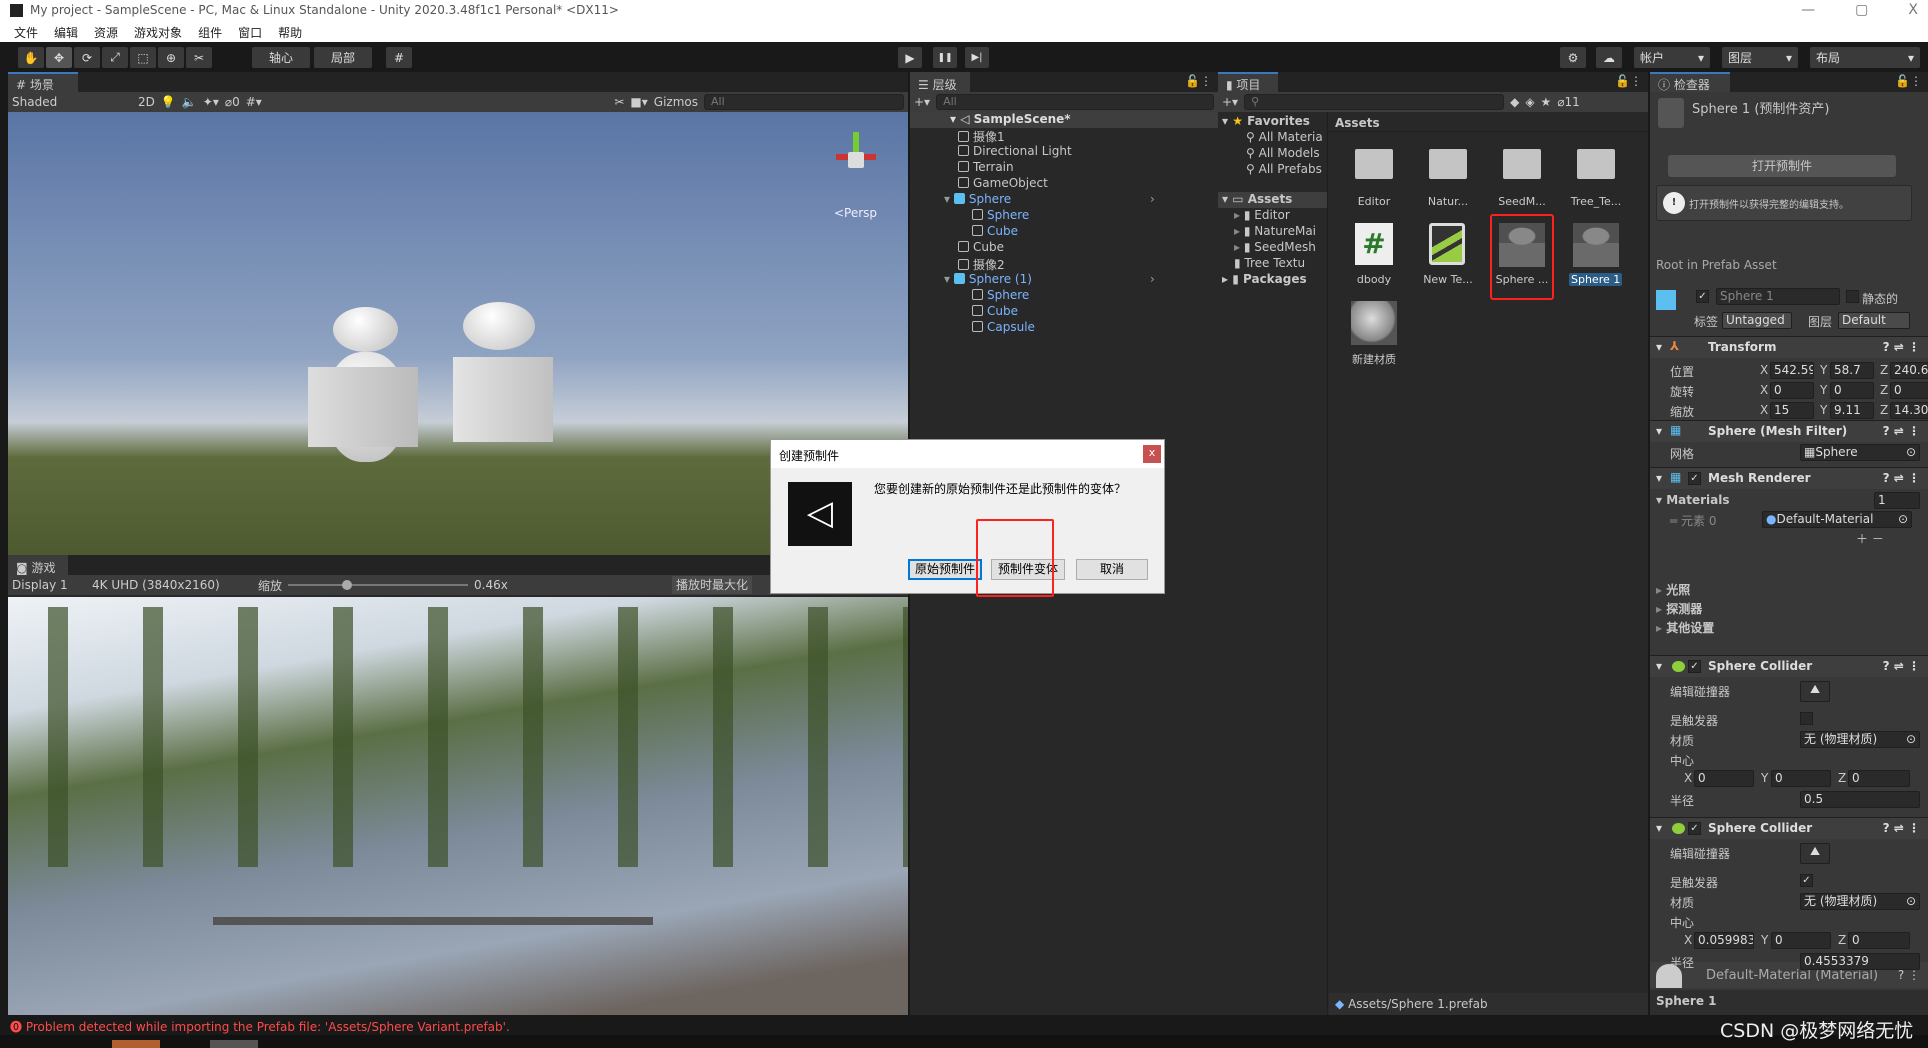 This screenshot has height=1048, width=1928. I want to click on asset-item: # dbody, so click(1374, 259).